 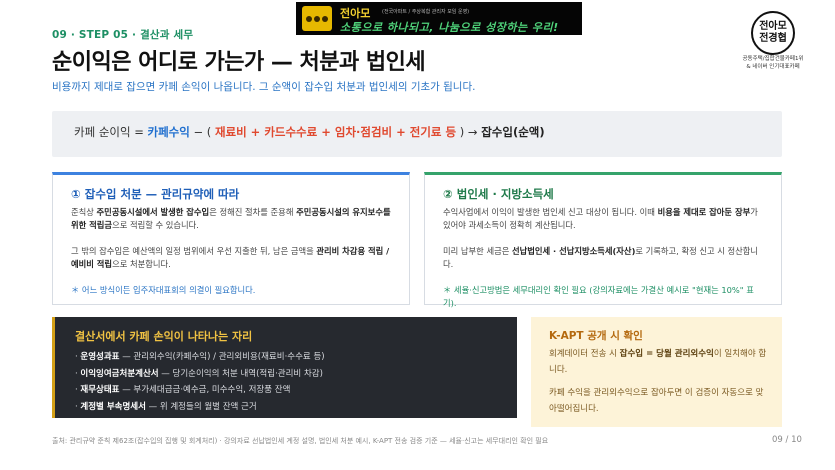 I want to click on formula-income: 카페수익, so click(x=168, y=132).